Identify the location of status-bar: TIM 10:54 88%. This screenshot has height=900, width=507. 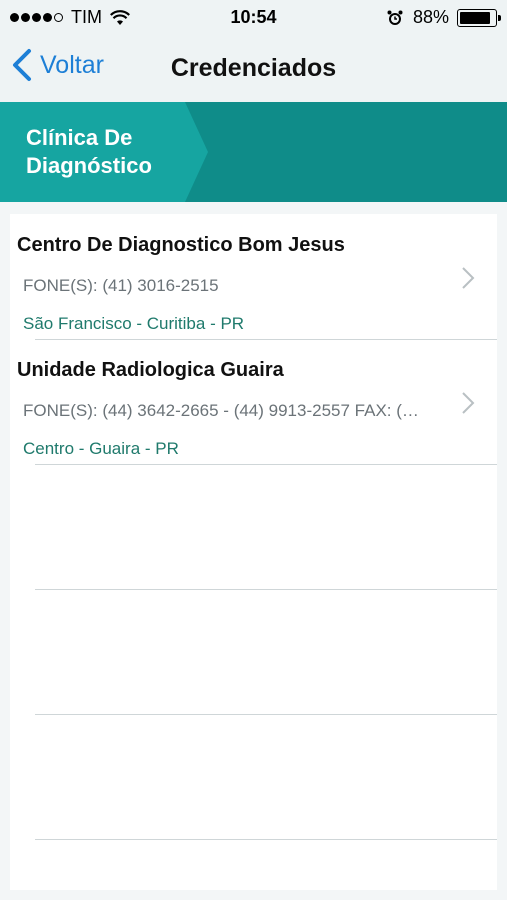
(253, 17).